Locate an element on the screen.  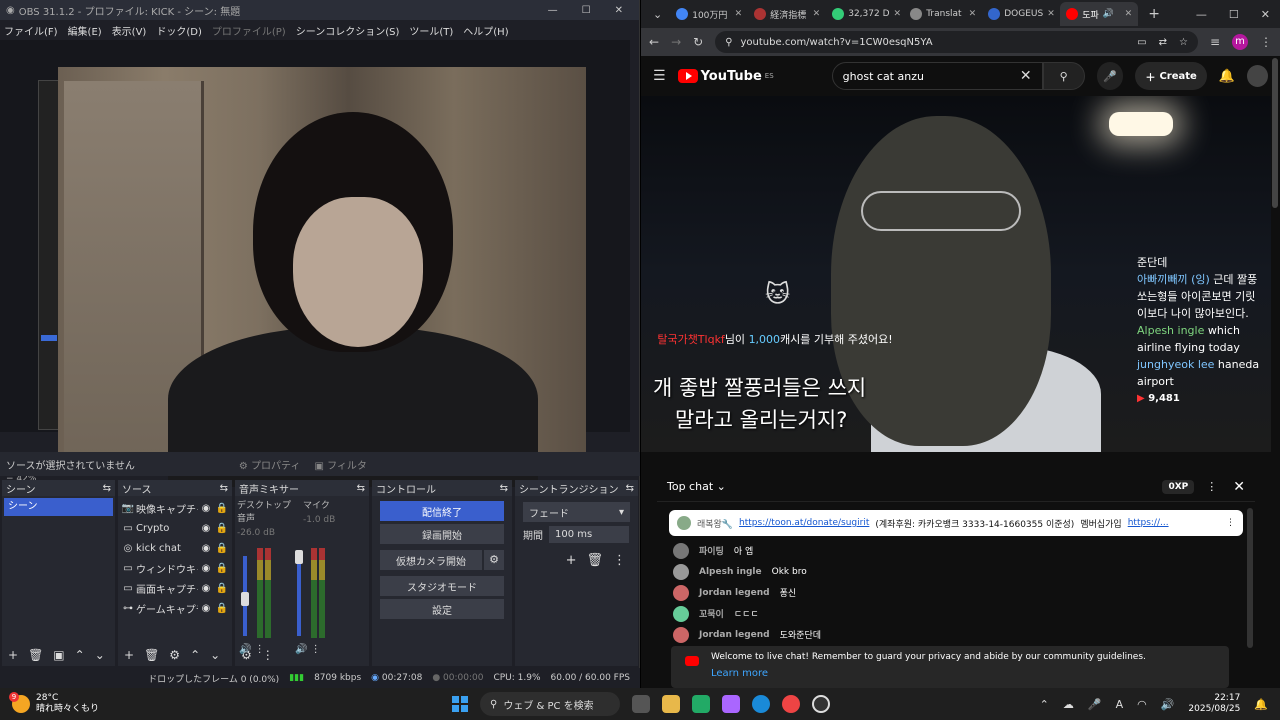
profile-avatar: m is located at coordinates (1240, 42).